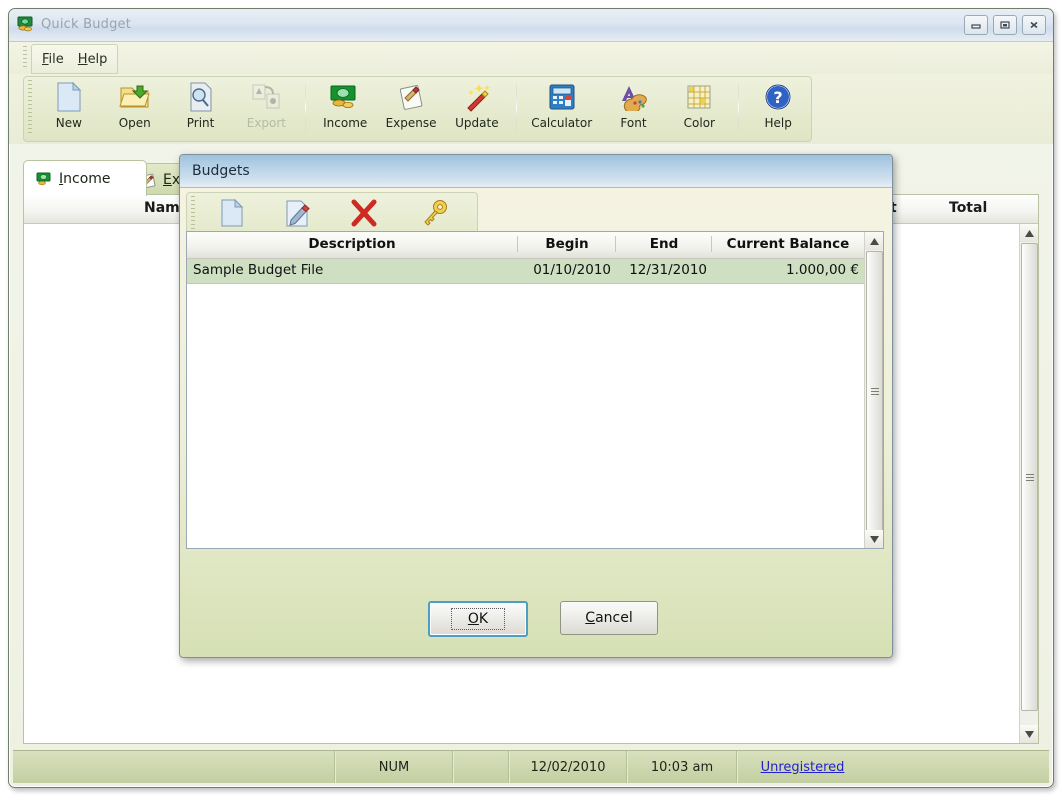 The width and height of the screenshot is (1062, 800). Describe the element at coordinates (266, 97) in the screenshot. I see `export-icon` at that location.